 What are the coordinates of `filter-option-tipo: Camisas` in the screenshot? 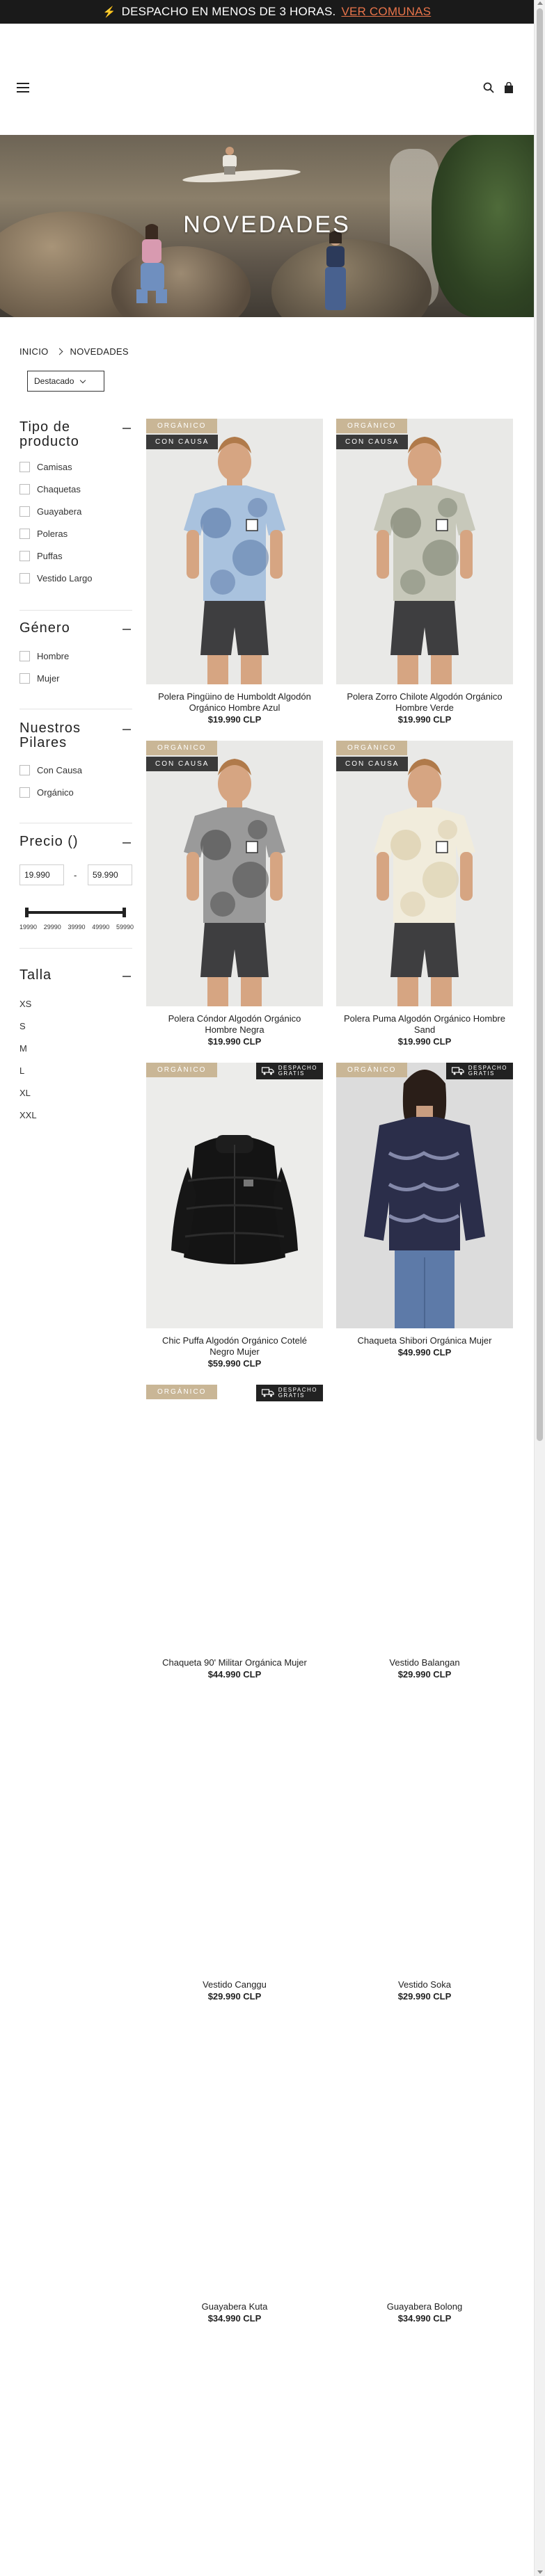 It's located at (45, 467).